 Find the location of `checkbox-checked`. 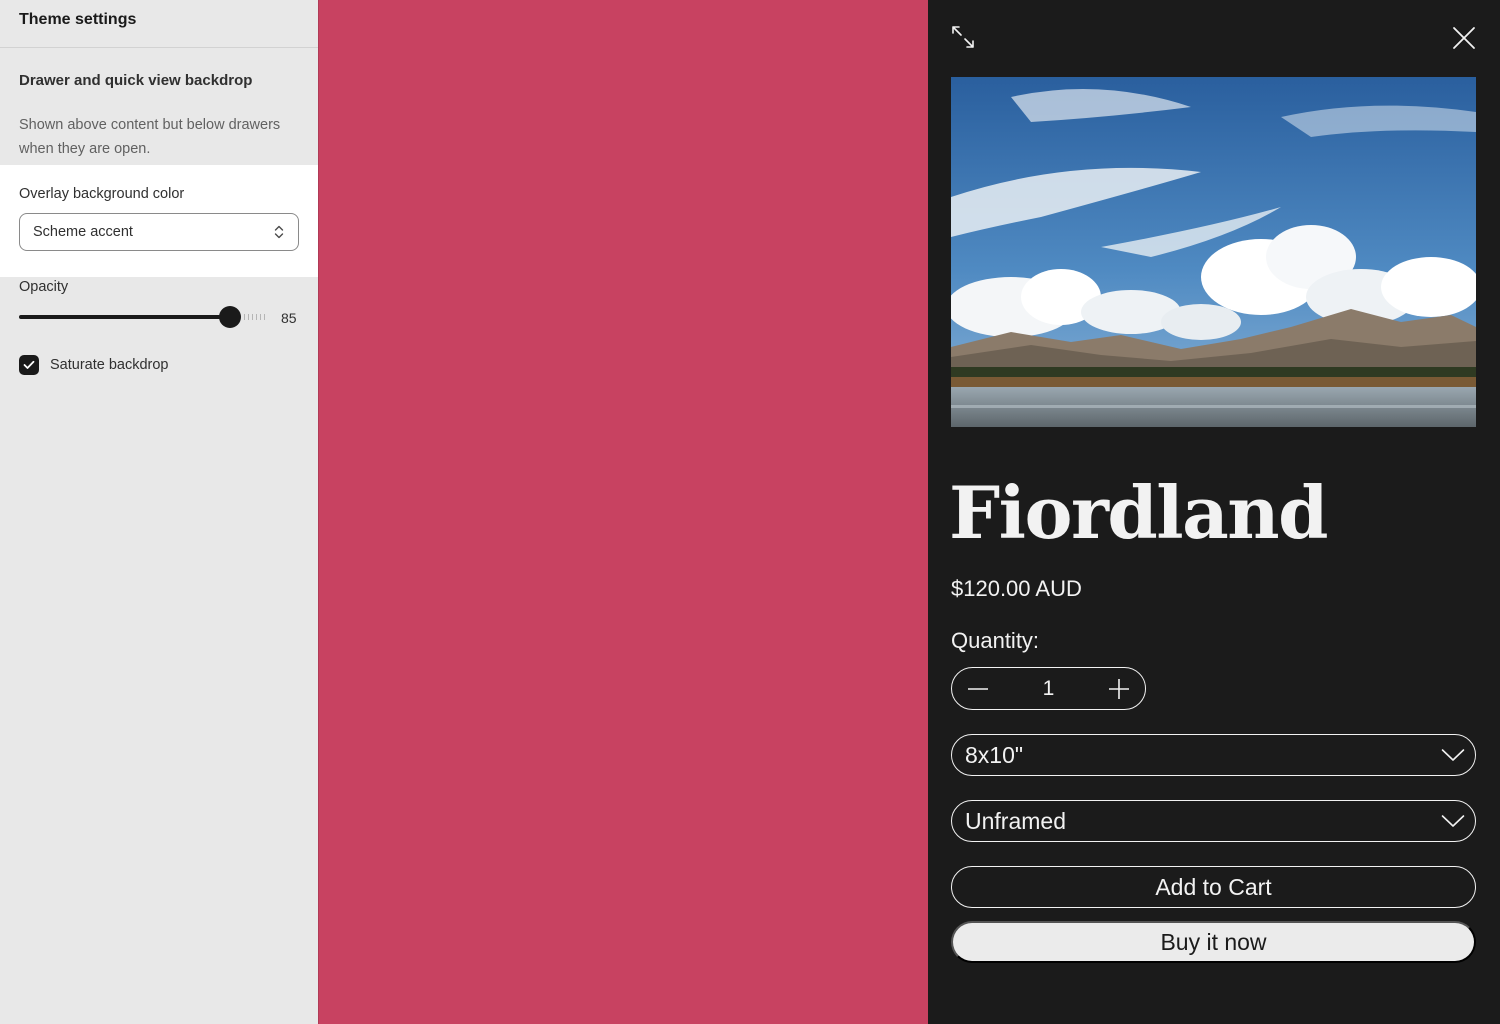

checkbox-checked is located at coordinates (29, 365).